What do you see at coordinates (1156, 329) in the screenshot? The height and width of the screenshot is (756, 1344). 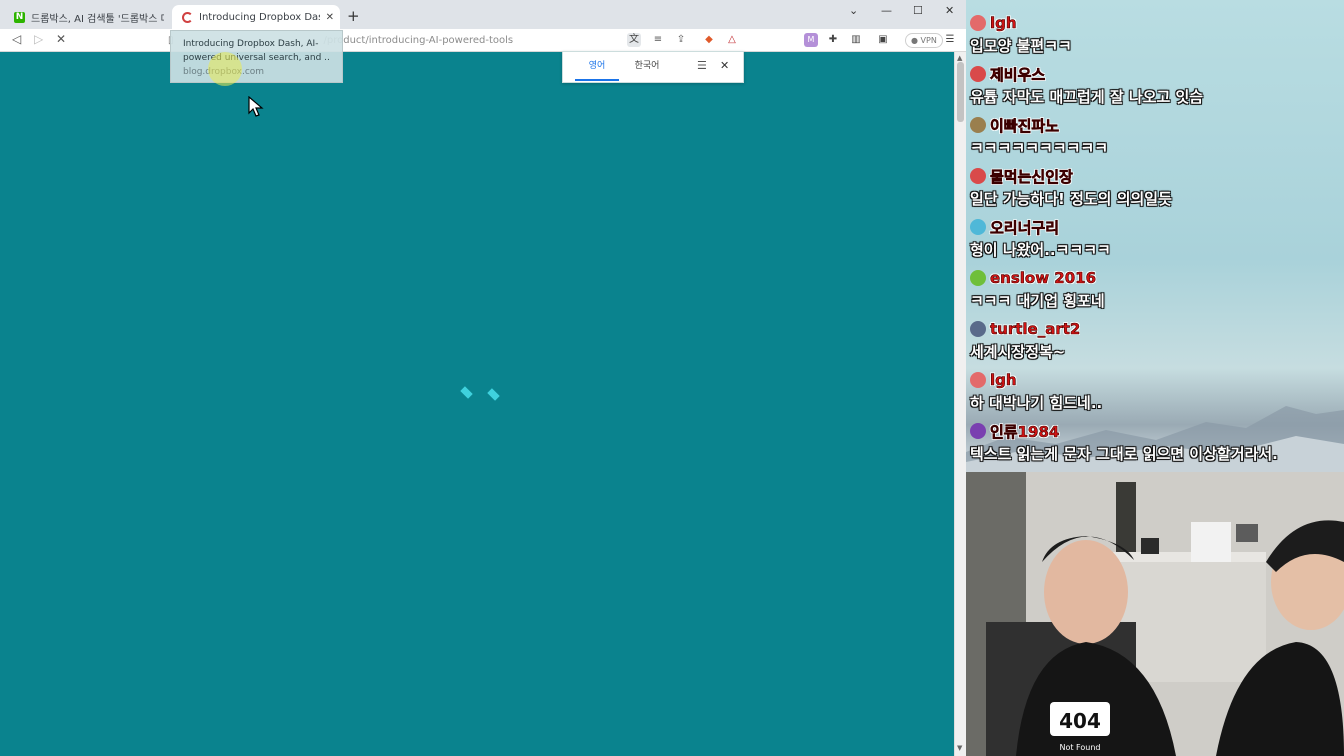 I see `chat-nick-row: turtle_art2` at bounding box center [1156, 329].